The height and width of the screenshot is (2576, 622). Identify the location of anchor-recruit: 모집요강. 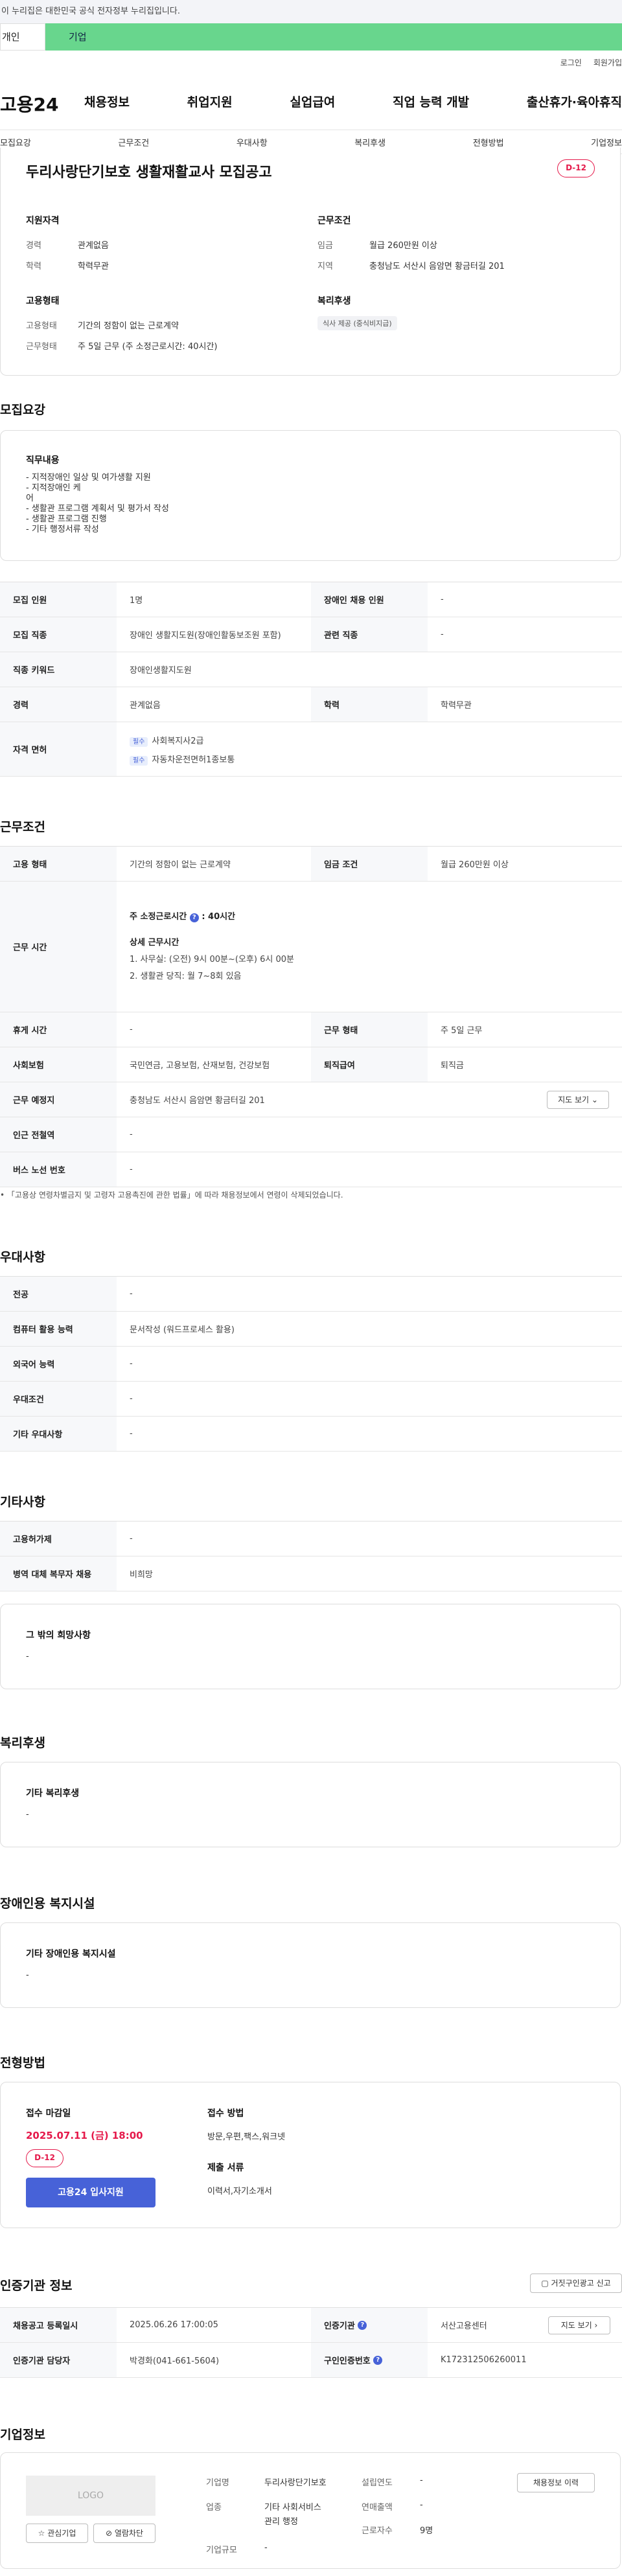
(15, 142).